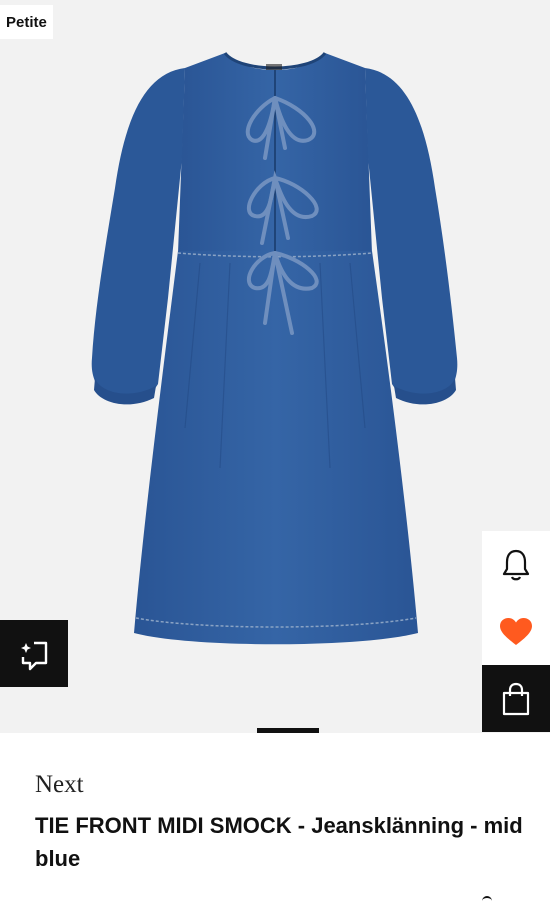 The image size is (550, 902). Describe the element at coordinates (59, 785) in the screenshot. I see `brand-name: Next` at that location.